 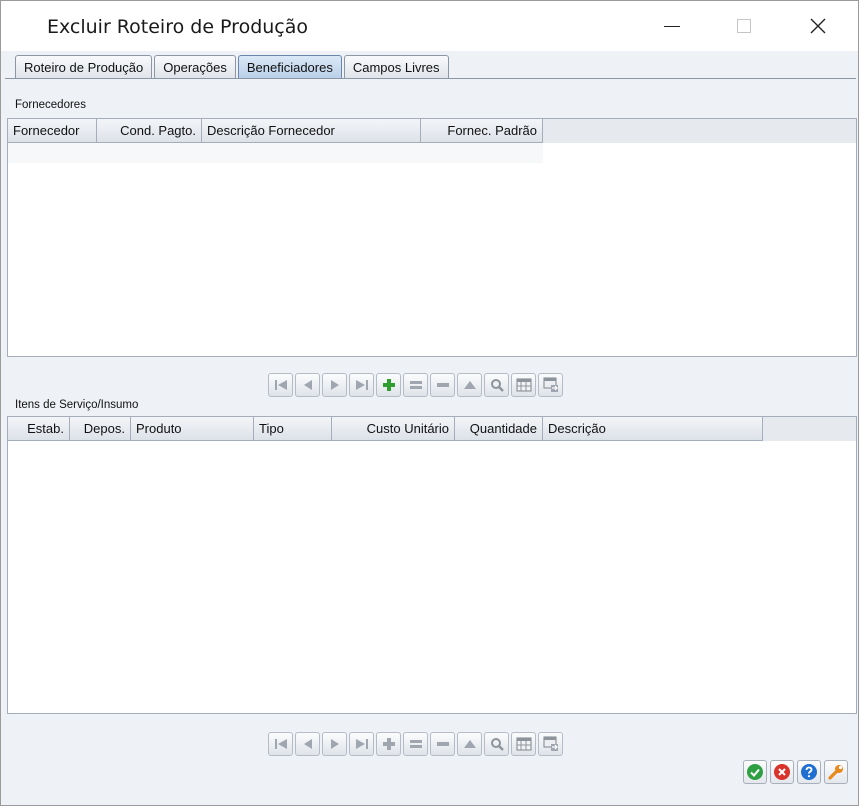 I want to click on col-quantidade: Quantidade, so click(x=499, y=429).